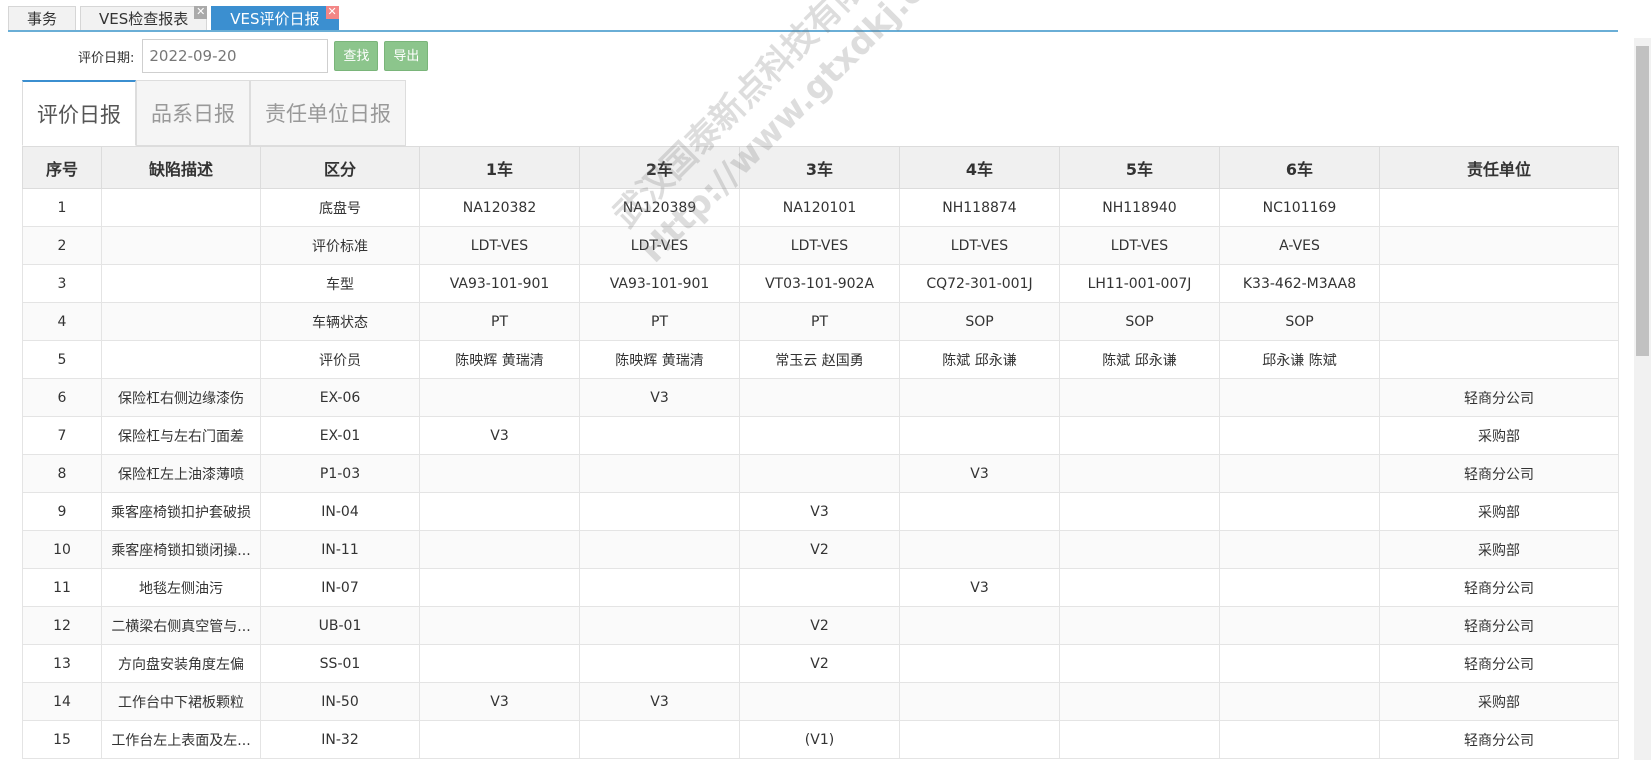 This screenshot has height=760, width=1651. Describe the element at coordinates (820, 435) in the screenshot. I see `table-row: 7 保险杠与左右门面差 EX-01 V3 采购部` at that location.